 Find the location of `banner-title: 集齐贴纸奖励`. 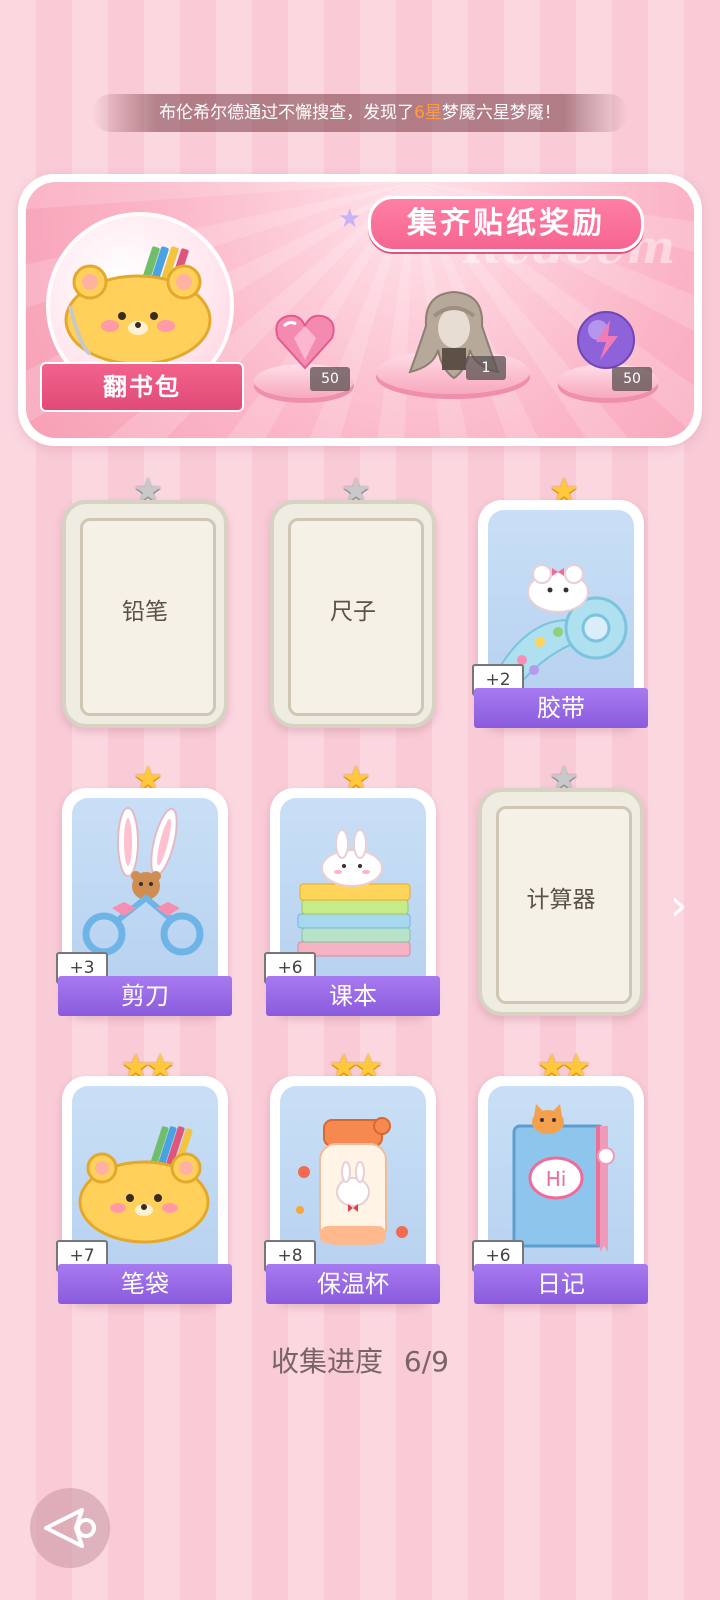

banner-title: 集齐贴纸奖励 is located at coordinates (506, 224).